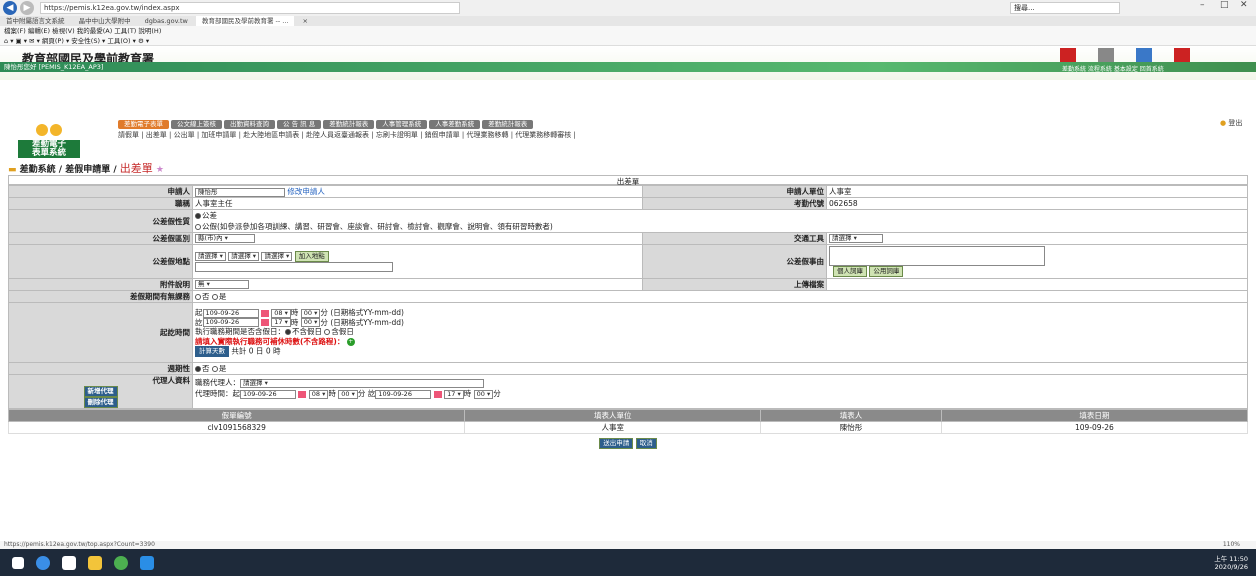 This screenshot has width=1256, height=576. Describe the element at coordinates (198, 369) in the screenshot. I see `radio-cycle-no` at that location.